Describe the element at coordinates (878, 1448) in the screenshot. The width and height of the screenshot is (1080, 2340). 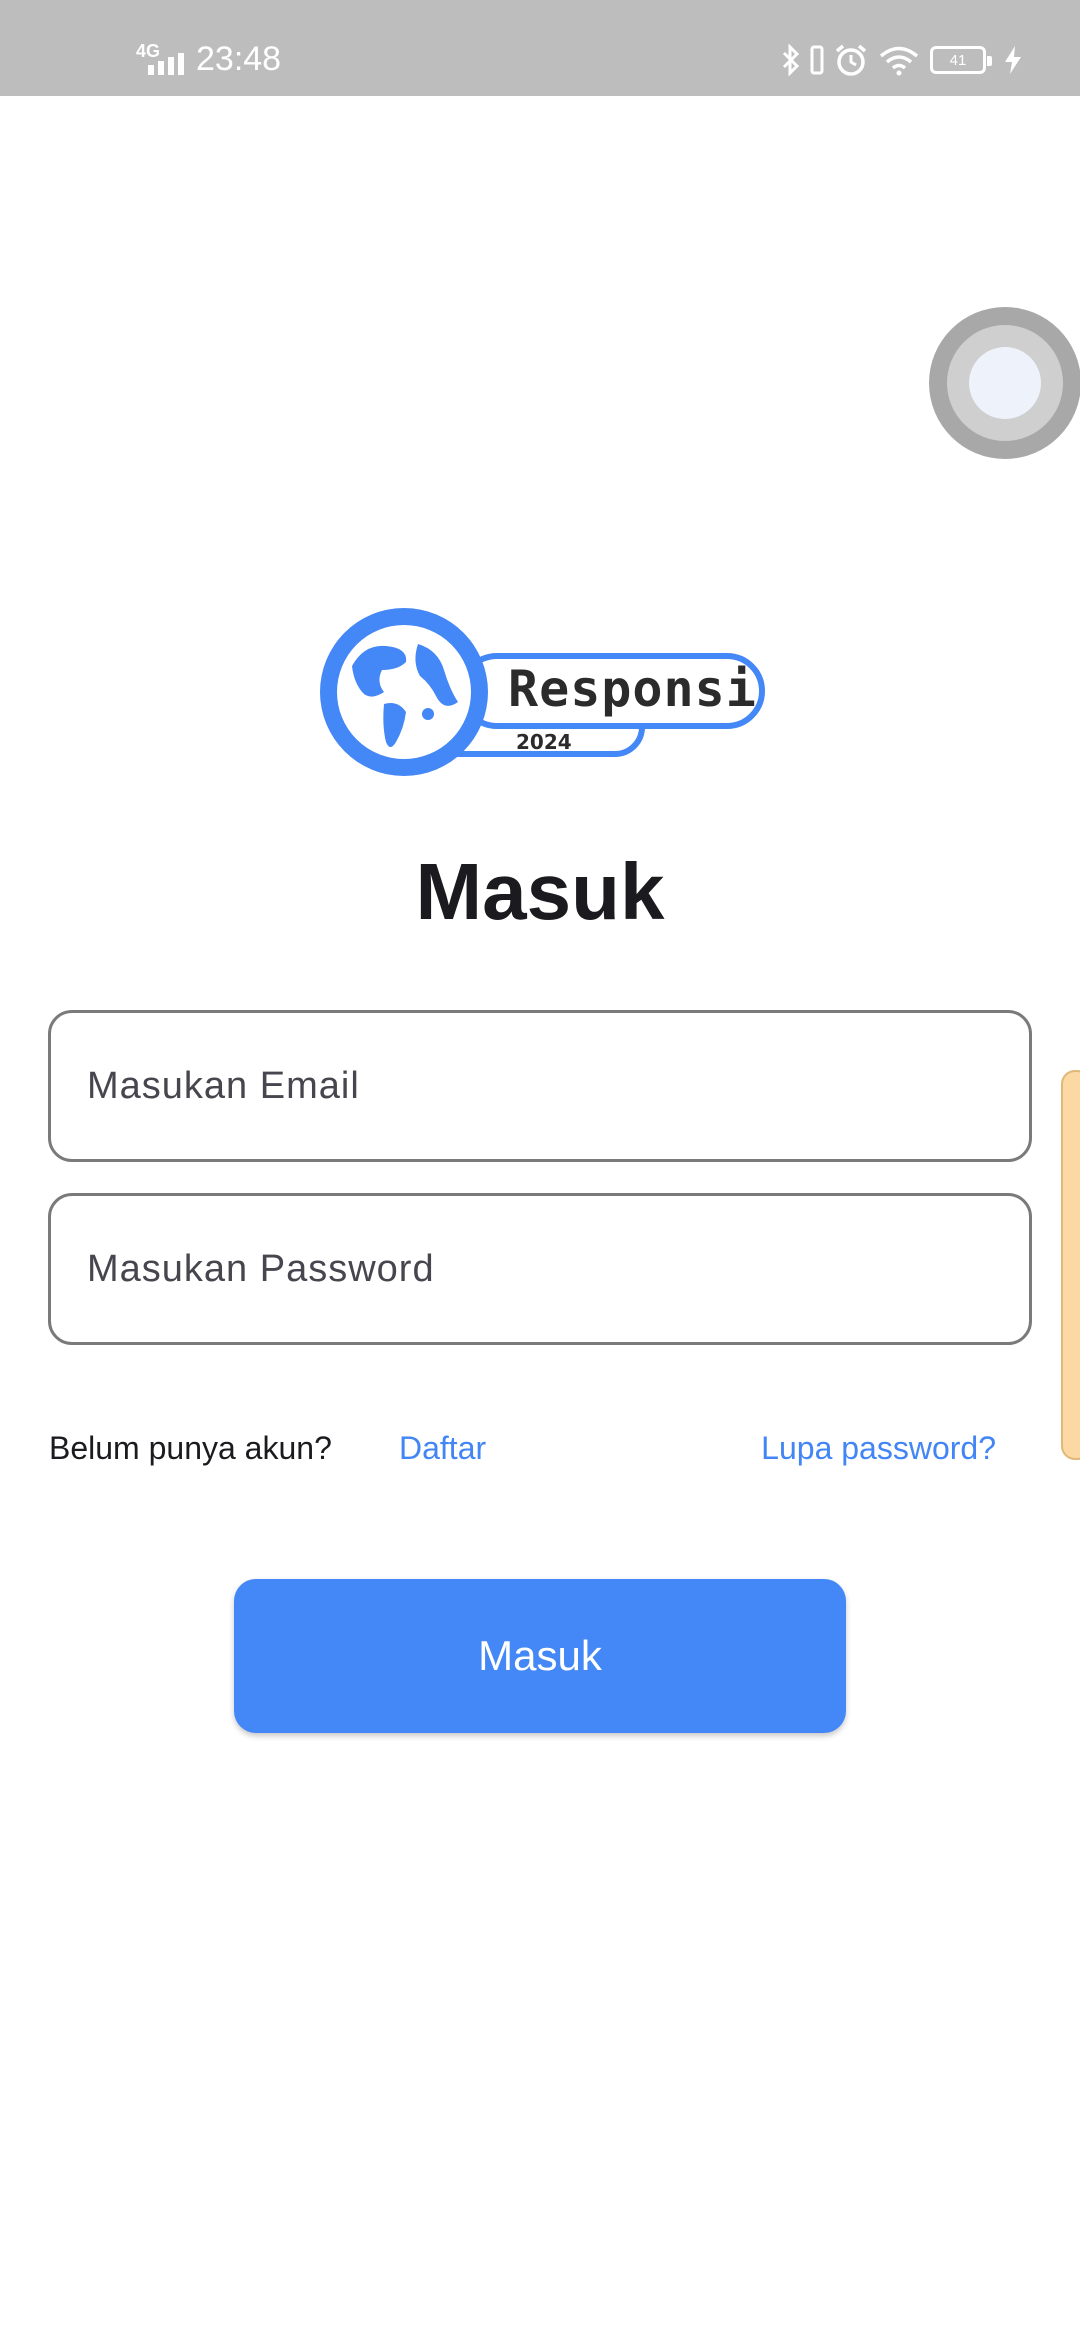
I see `forgot-password-link: Lupa password?` at that location.